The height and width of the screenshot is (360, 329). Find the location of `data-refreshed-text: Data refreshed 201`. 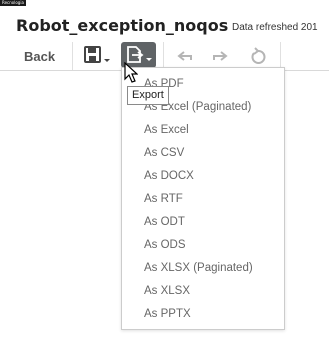

data-refreshed-text: Data refreshed 201 is located at coordinates (275, 27).